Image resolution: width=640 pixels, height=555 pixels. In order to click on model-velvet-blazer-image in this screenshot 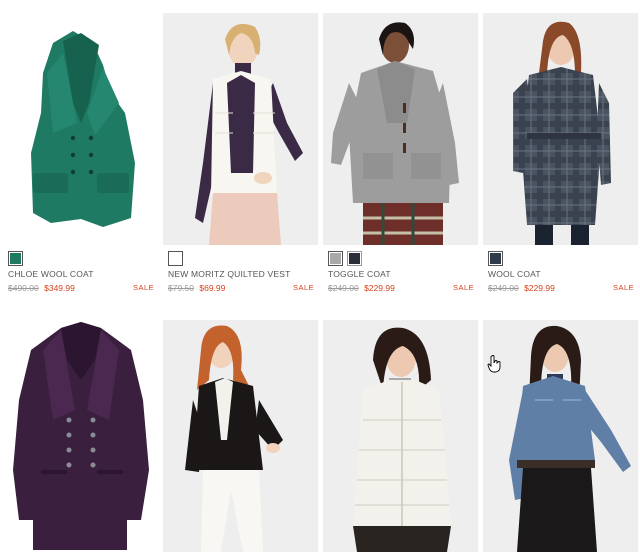, I will do `click(240, 436)`.